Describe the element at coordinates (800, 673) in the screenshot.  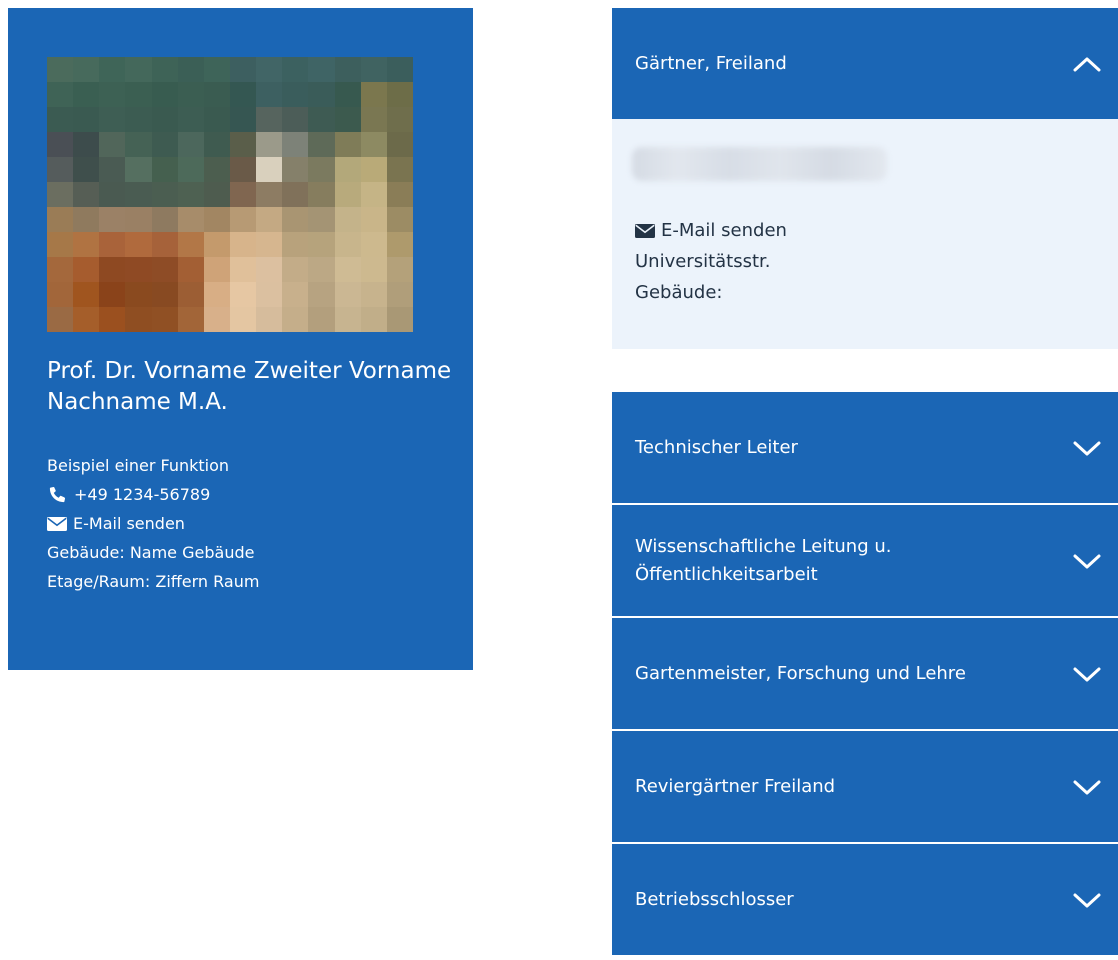
I see `accordion-header-label: Gartenmeister, Forschung und Lehre` at that location.